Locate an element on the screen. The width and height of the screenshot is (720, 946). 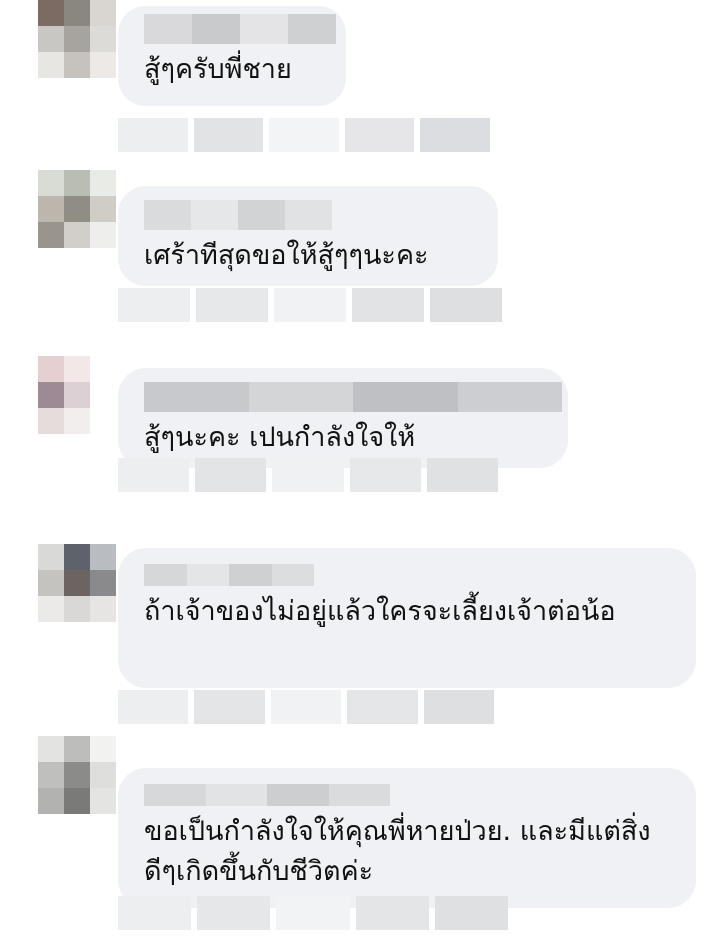
comment-text: สู้ๆนะคะ เปนกำลังใจให้ is located at coordinates (280, 437).